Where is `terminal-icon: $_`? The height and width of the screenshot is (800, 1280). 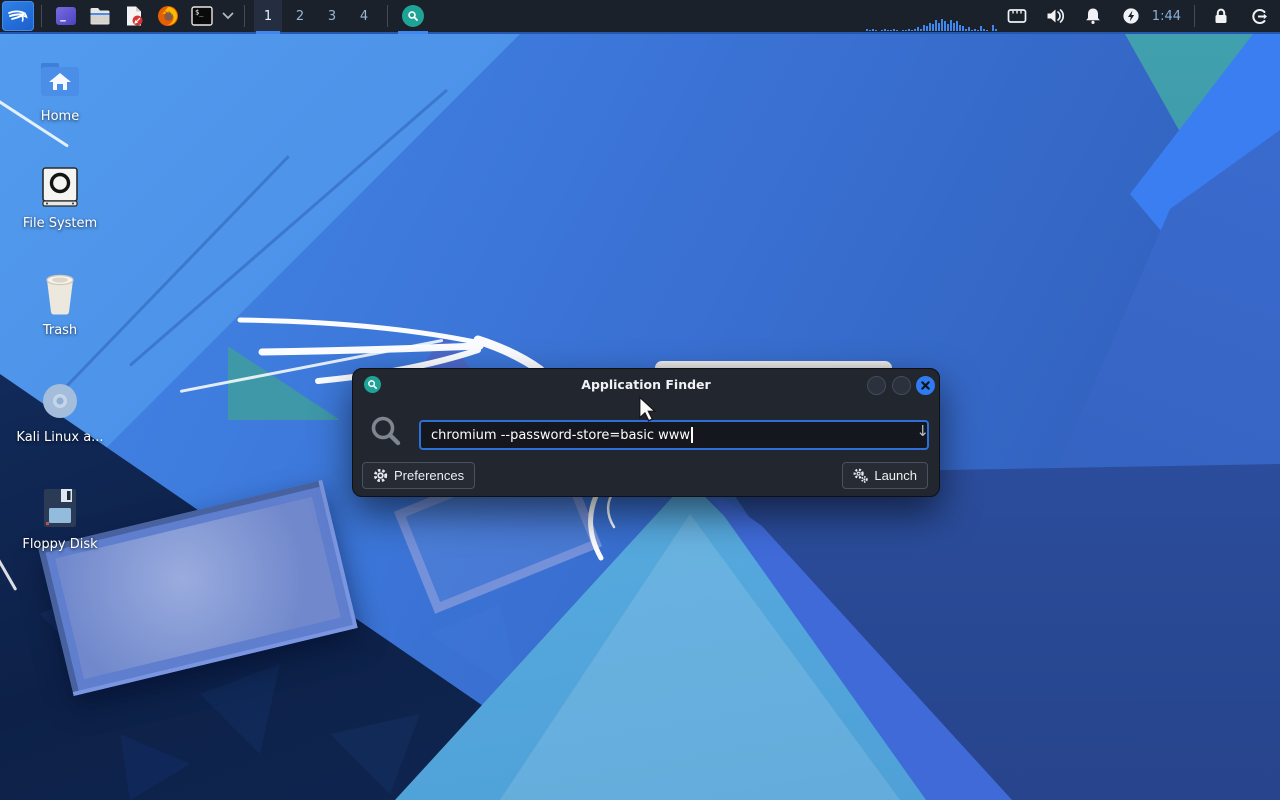
terminal-icon: $_ is located at coordinates (202, 16).